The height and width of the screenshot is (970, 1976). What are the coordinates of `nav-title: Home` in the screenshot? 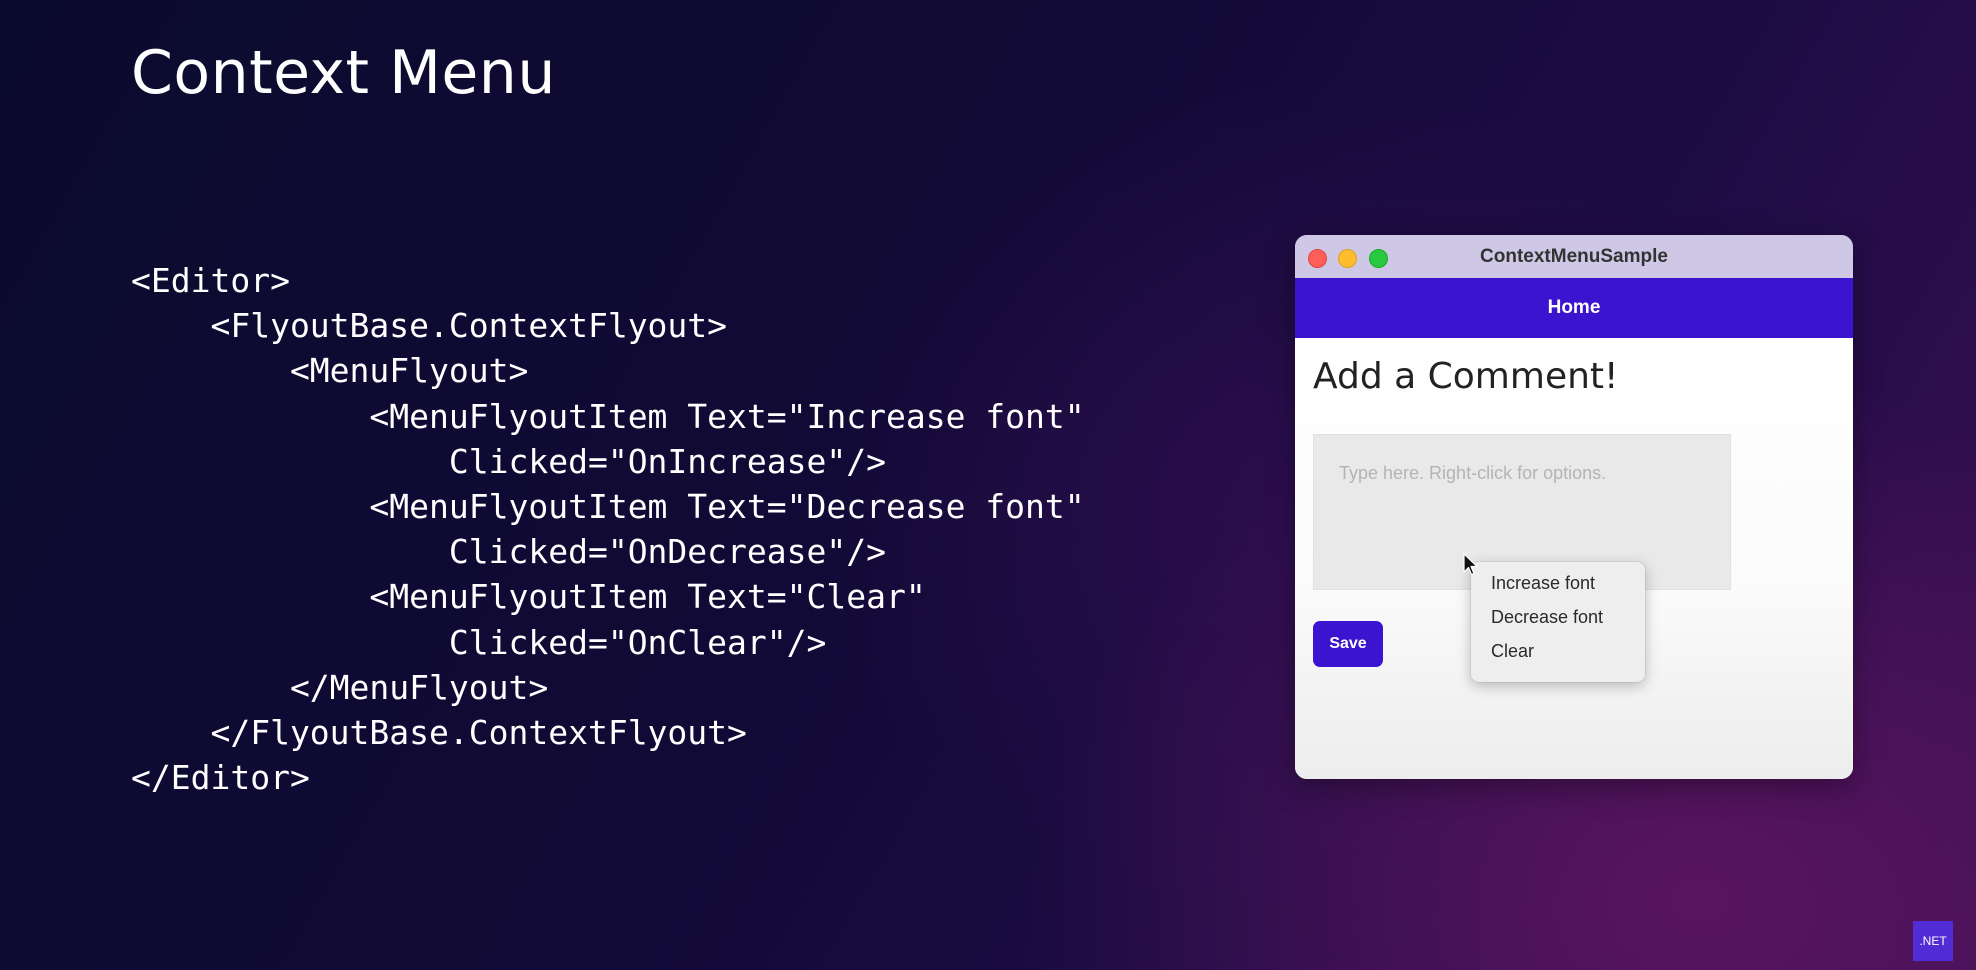 It's located at (1574, 307).